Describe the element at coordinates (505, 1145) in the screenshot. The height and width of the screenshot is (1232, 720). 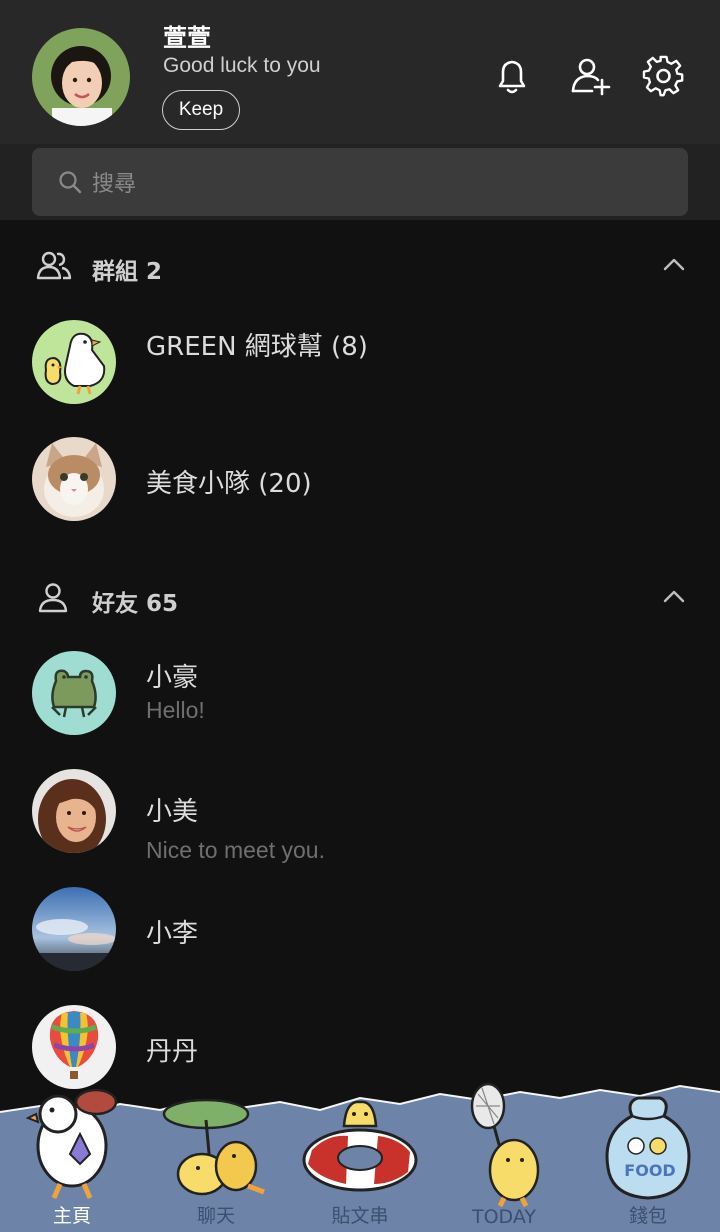
I see `duck-net-icon` at that location.